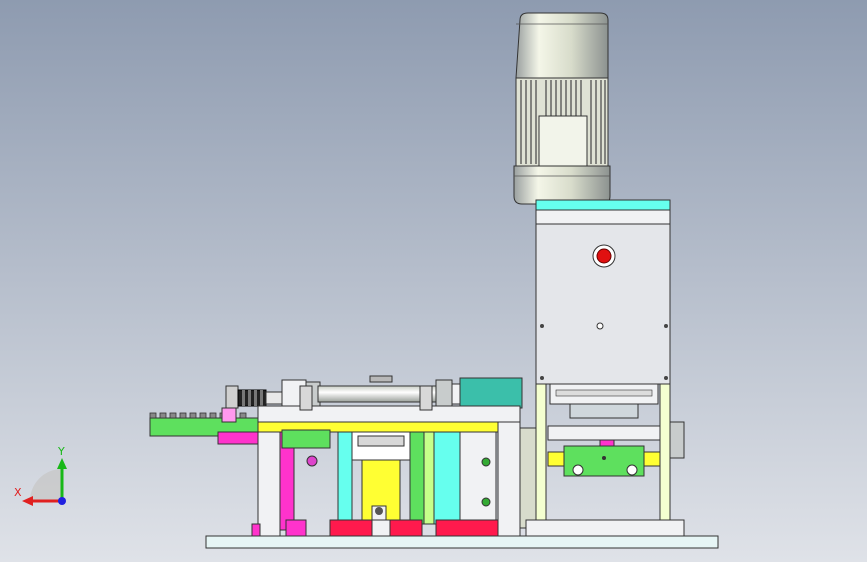 This screenshot has width=867, height=562. Describe the element at coordinates (389, 414) in the screenshot. I see `top-plate` at that location.